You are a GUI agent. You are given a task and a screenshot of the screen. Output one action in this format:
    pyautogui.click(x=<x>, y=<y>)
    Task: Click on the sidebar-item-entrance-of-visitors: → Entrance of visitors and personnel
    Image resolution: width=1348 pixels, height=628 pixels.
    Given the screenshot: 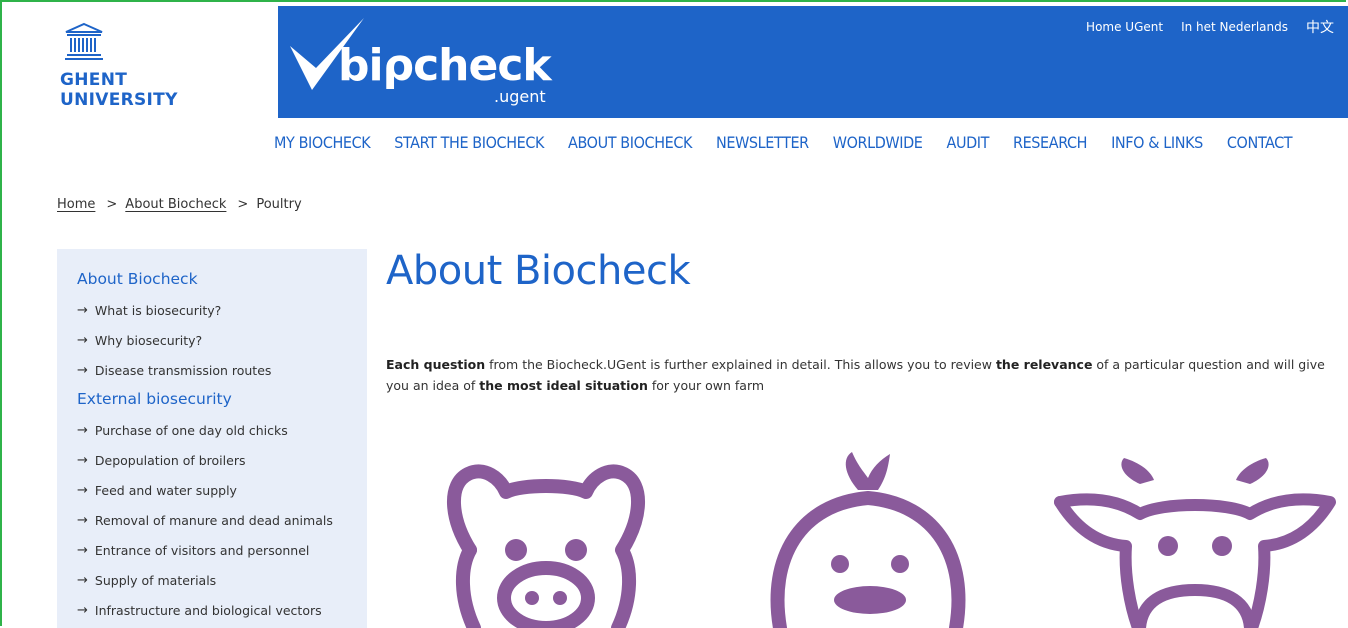 What is the action you would take?
    pyautogui.click(x=222, y=551)
    